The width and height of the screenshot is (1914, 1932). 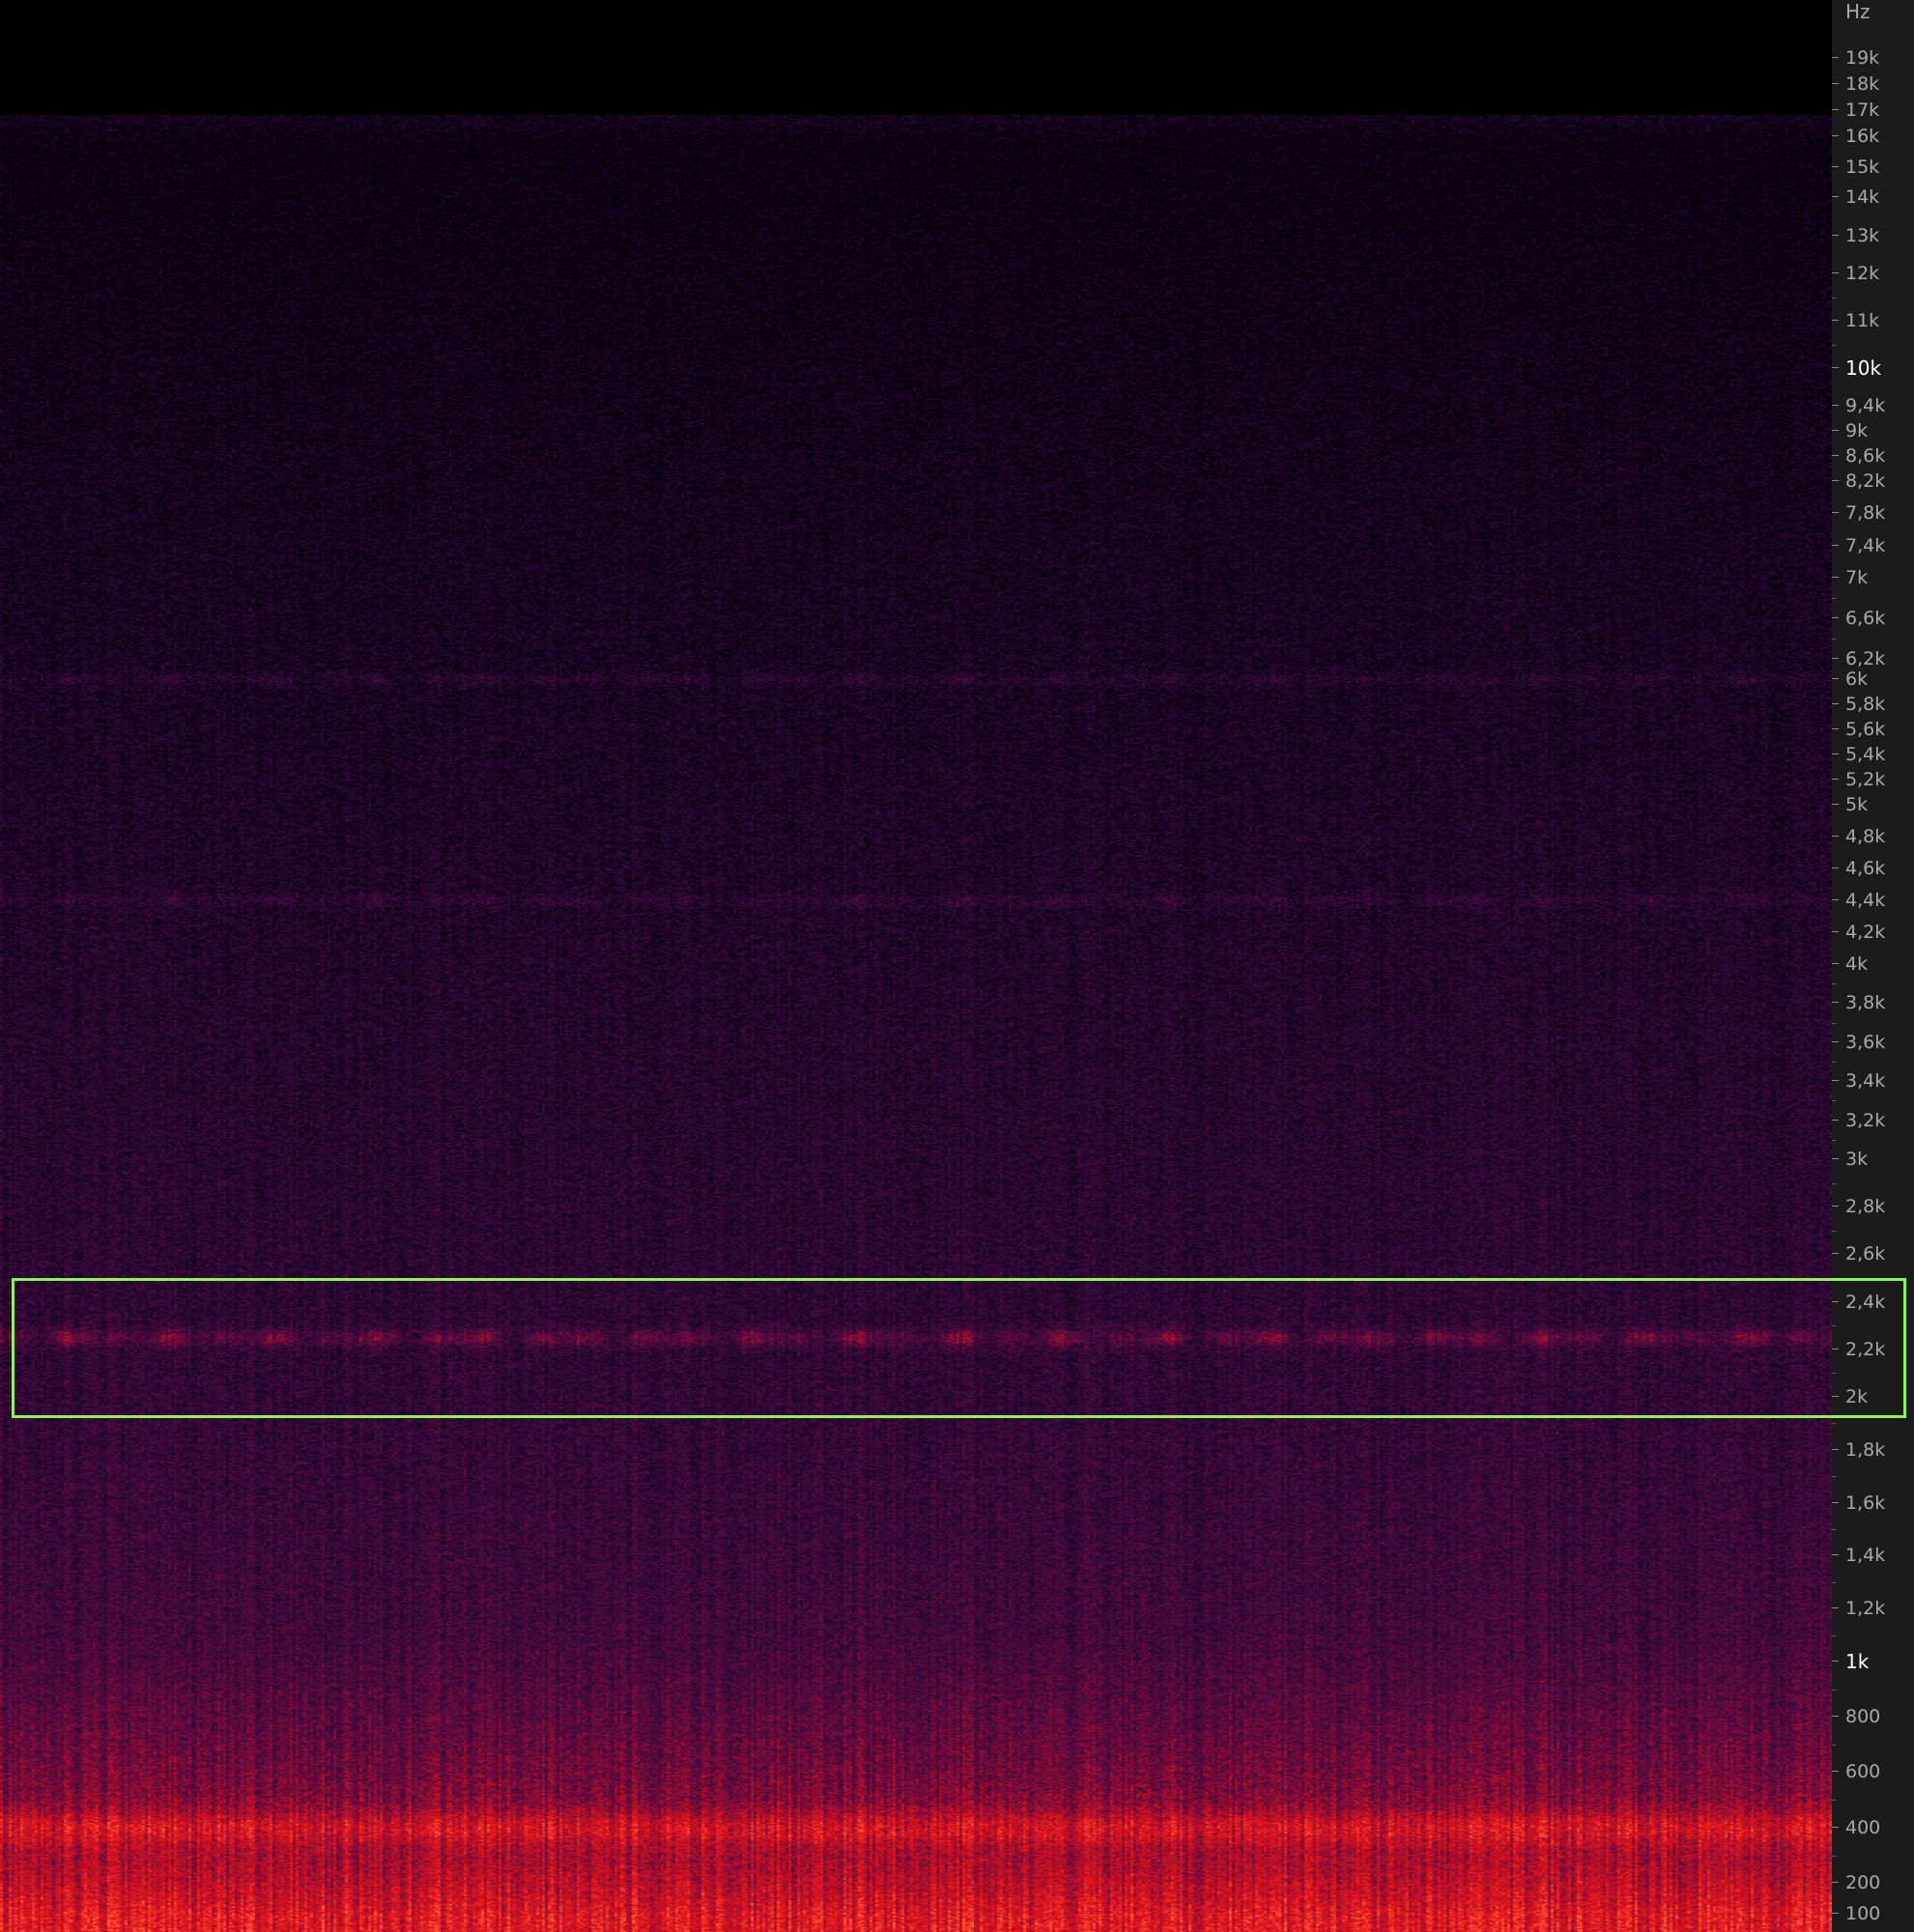 What do you see at coordinates (1866, 1120) in the screenshot?
I see `frequency-tick-label: 3,2k` at bounding box center [1866, 1120].